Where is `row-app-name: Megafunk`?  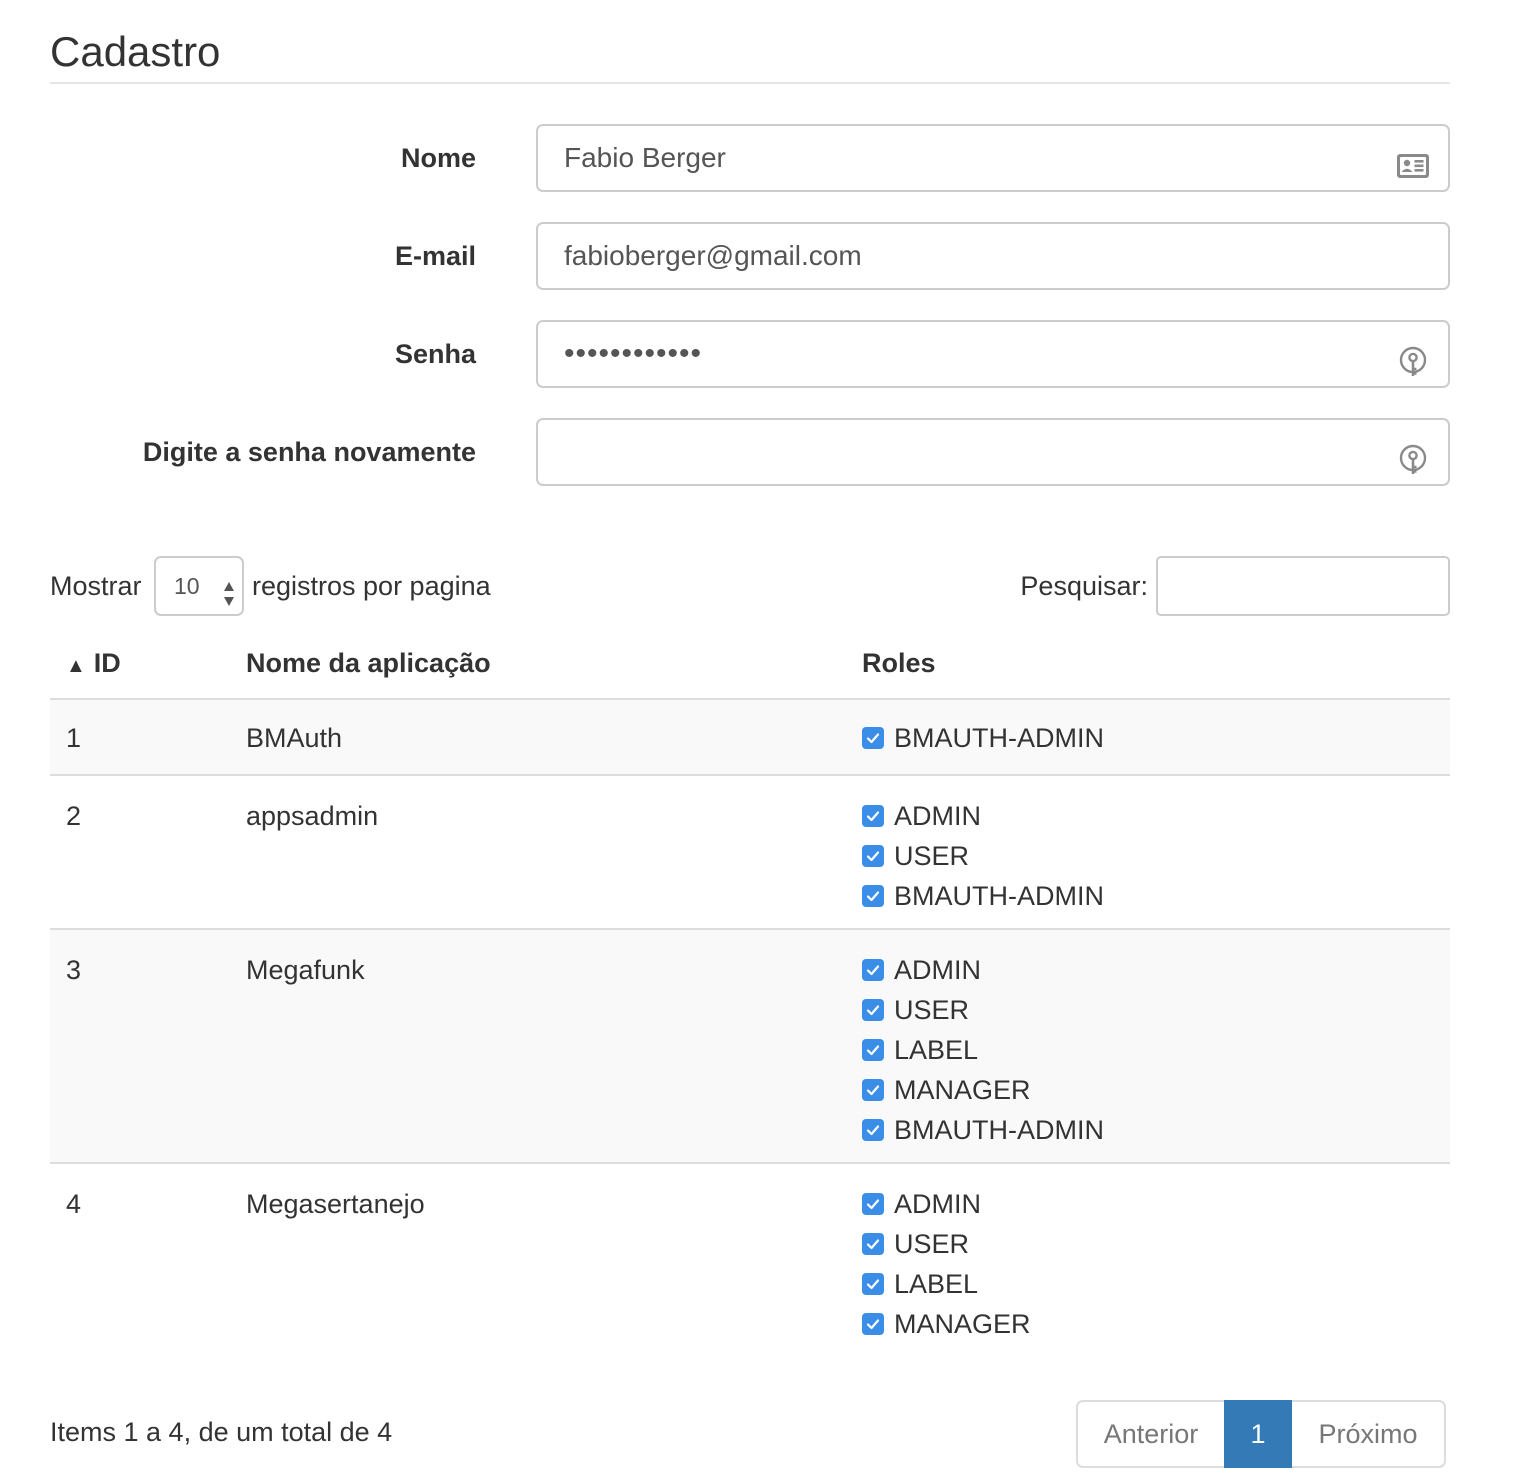 row-app-name: Megafunk is located at coordinates (305, 970).